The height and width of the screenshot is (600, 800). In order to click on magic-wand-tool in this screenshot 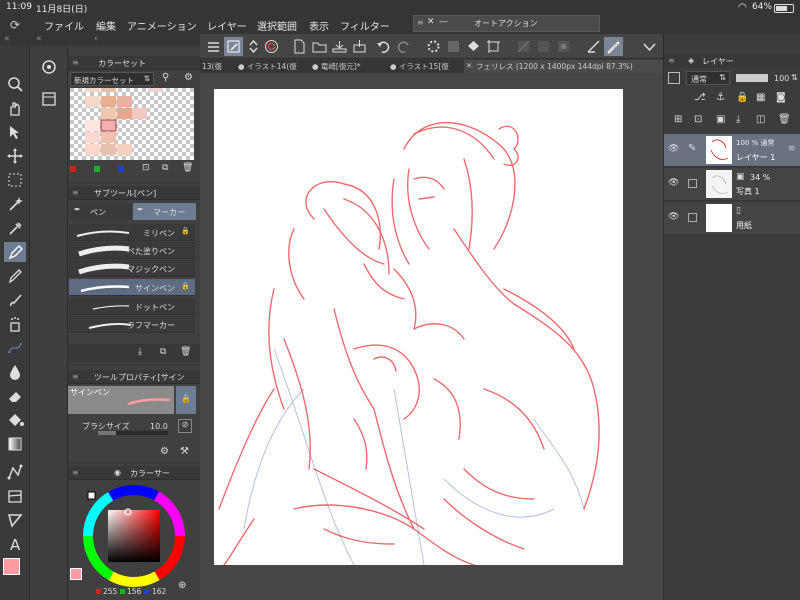, I will do `click(15, 204)`.